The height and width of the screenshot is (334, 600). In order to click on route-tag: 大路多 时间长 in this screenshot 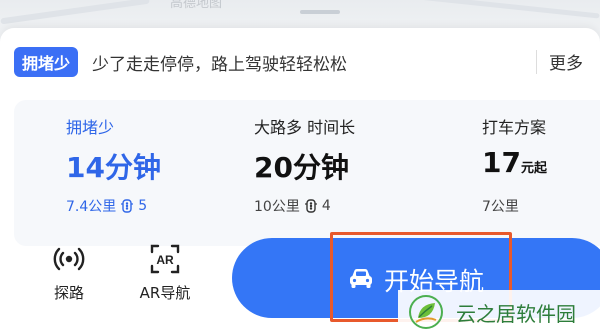, I will do `click(305, 127)`.